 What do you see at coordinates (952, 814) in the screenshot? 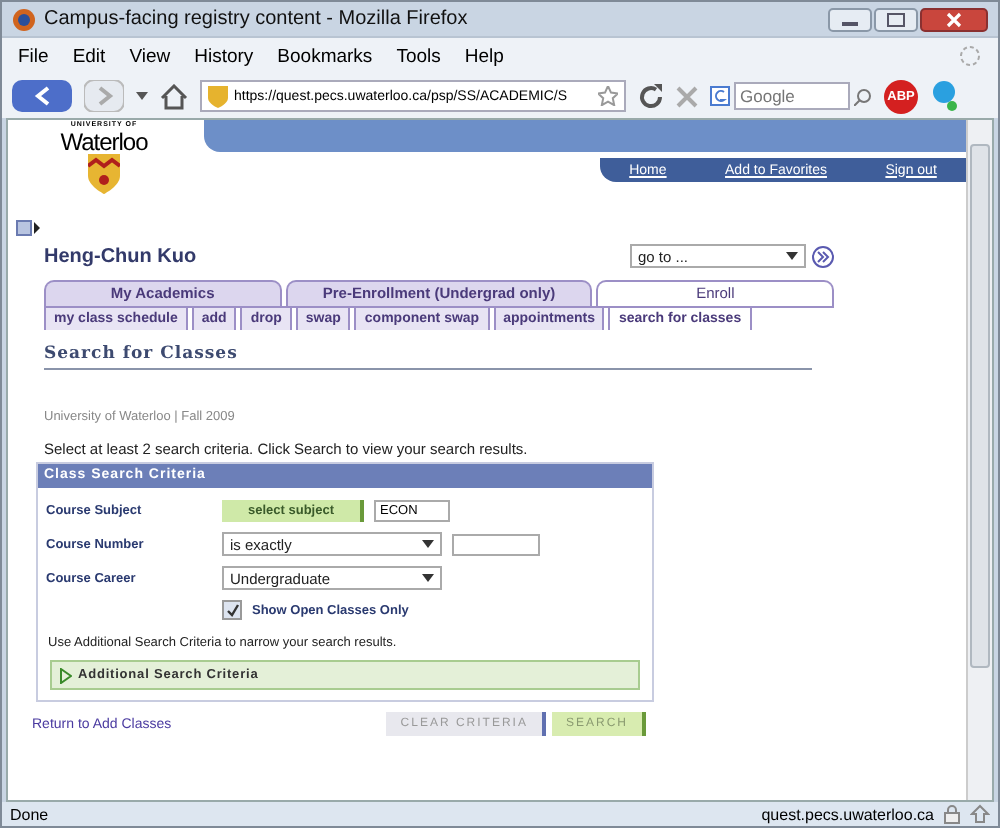
I see `lock-icon` at bounding box center [952, 814].